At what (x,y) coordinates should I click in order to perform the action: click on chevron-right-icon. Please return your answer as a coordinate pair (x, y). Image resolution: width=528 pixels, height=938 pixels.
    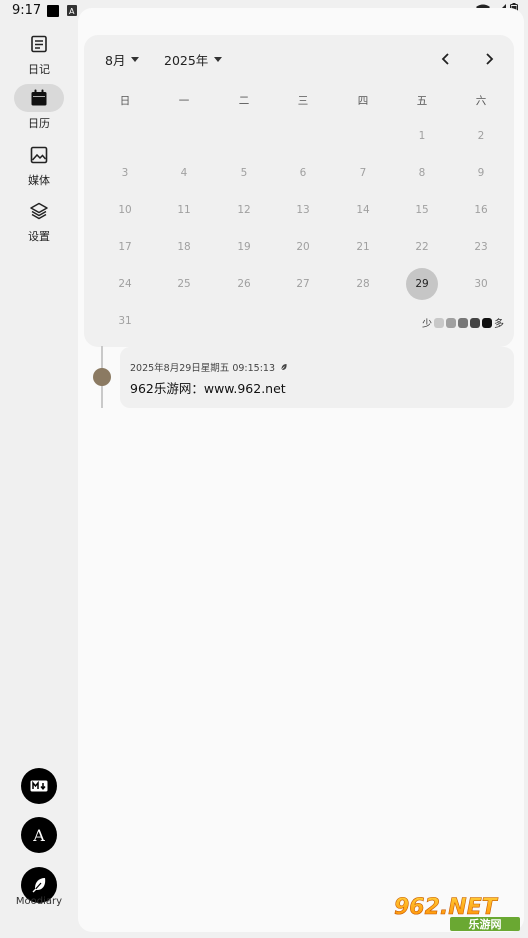
    Looking at the image, I should click on (490, 59).